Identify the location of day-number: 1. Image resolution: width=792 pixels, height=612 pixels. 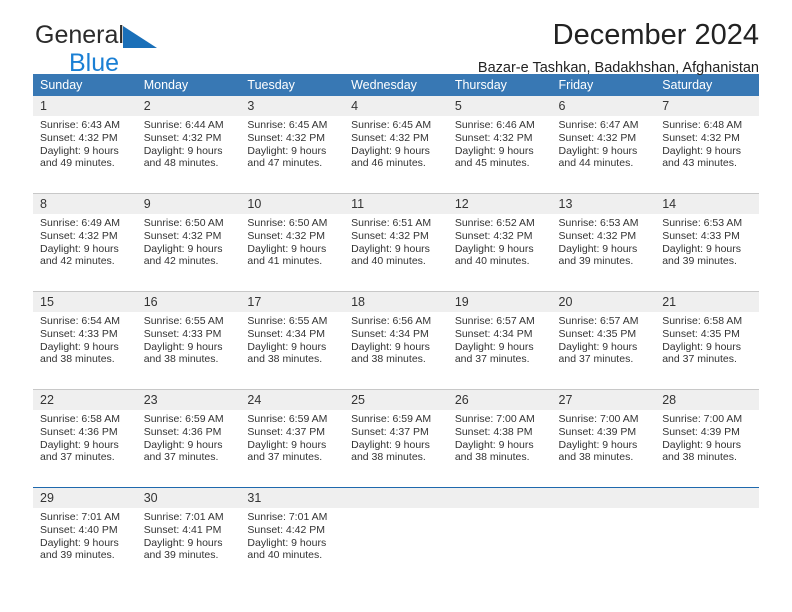
(85, 106).